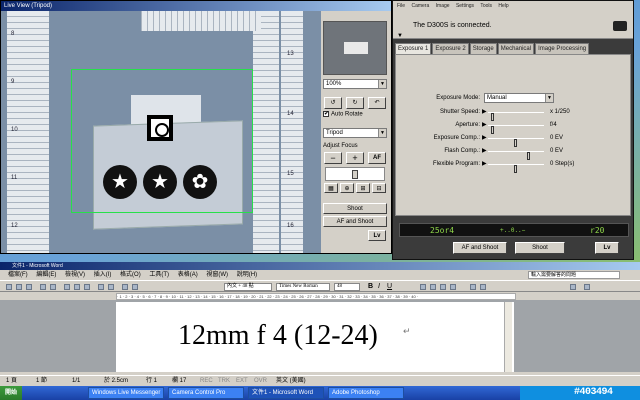  I want to click on triangle-down-icon: ▼, so click(400, 36).